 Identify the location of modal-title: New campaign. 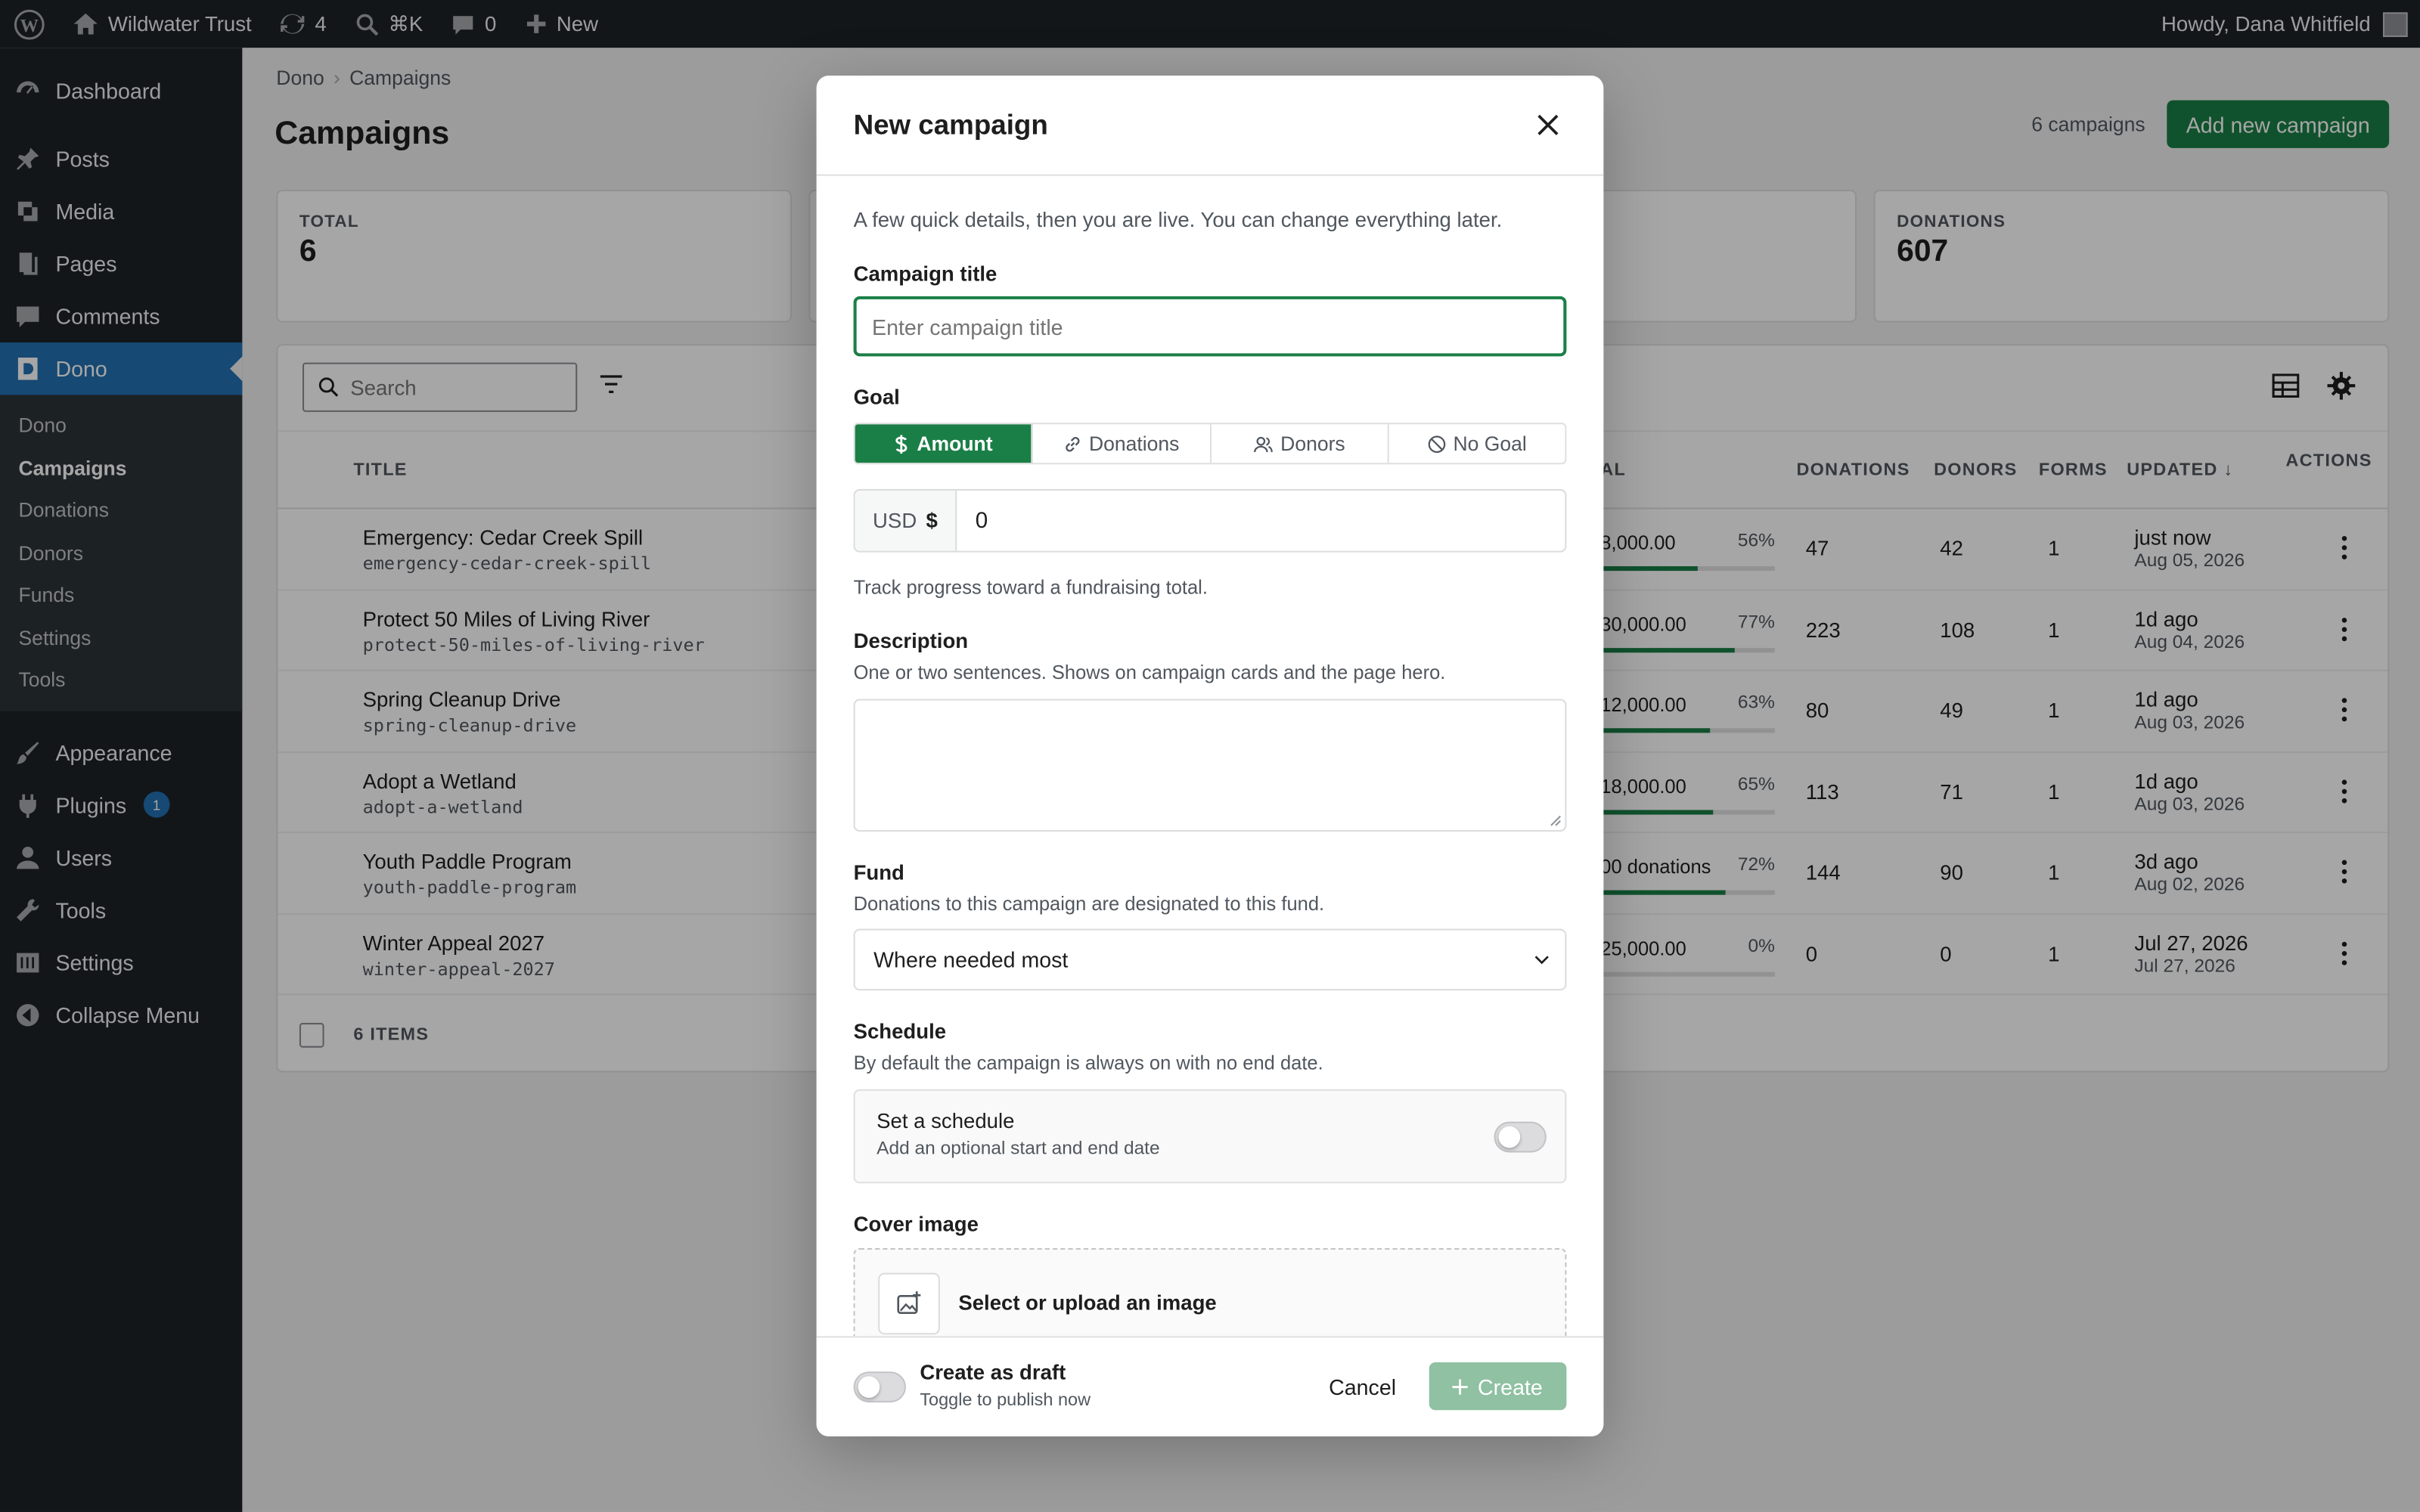
(950, 124).